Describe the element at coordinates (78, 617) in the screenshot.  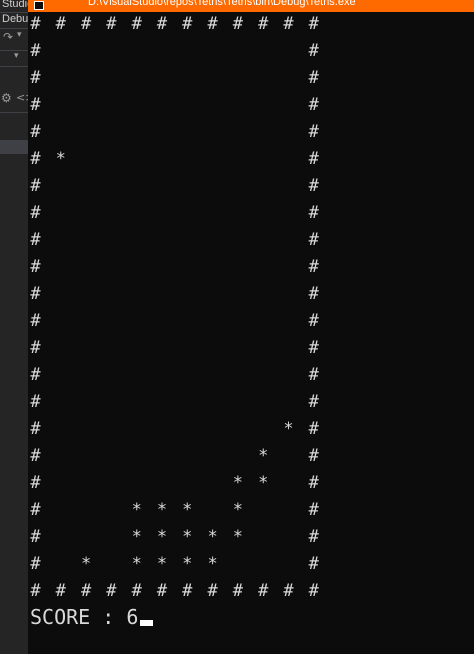
I see `score-label: SCORE :` at that location.